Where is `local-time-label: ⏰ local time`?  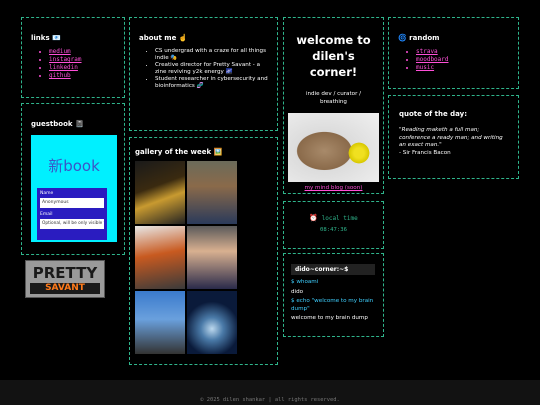
local-time-label: ⏰ local time is located at coordinates (333, 218).